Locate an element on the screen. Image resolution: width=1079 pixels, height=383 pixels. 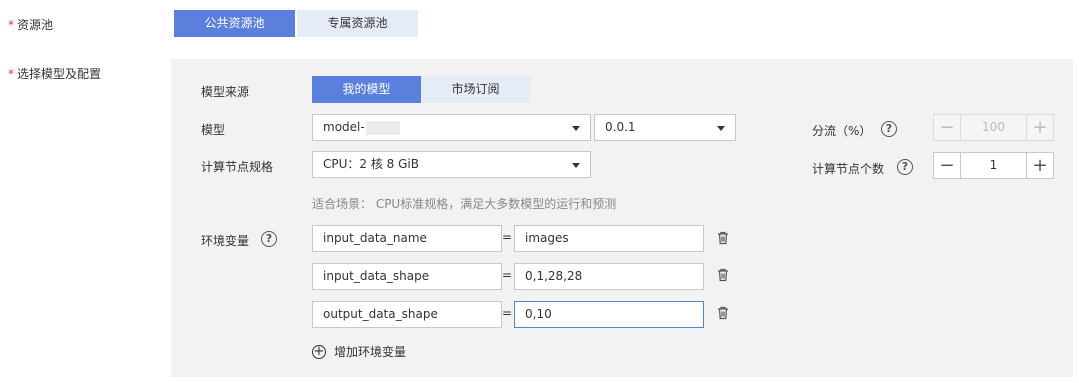
tab-dedicated-pool: 专属资源池 is located at coordinates (357, 23).